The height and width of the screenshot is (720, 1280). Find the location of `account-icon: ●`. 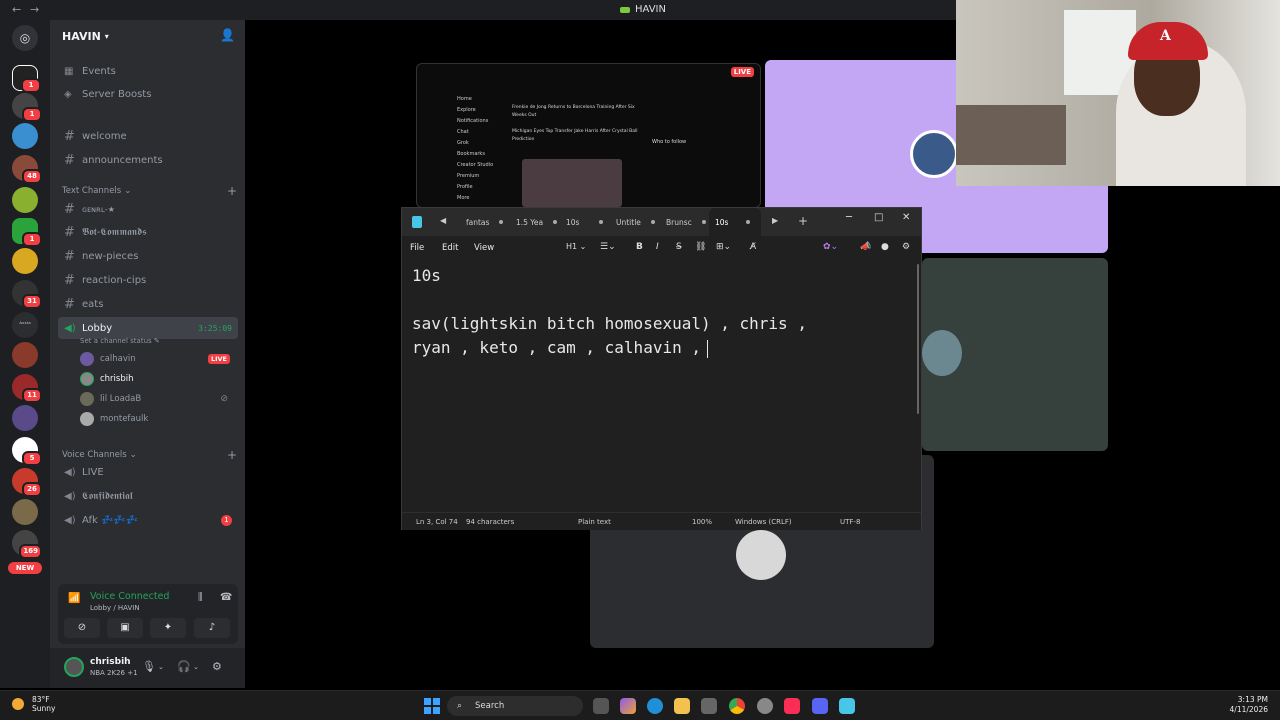

account-icon: ● is located at coordinates (885, 247).